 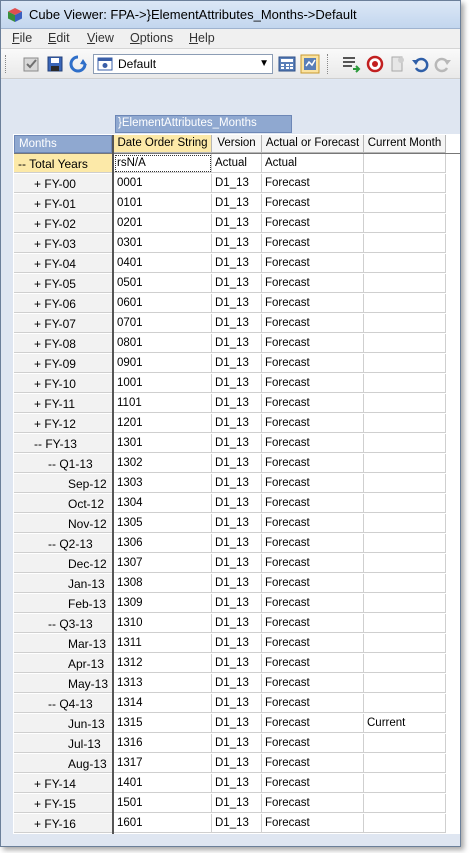 What do you see at coordinates (163, 583) in the screenshot?
I see `data-cell: 1308` at bounding box center [163, 583].